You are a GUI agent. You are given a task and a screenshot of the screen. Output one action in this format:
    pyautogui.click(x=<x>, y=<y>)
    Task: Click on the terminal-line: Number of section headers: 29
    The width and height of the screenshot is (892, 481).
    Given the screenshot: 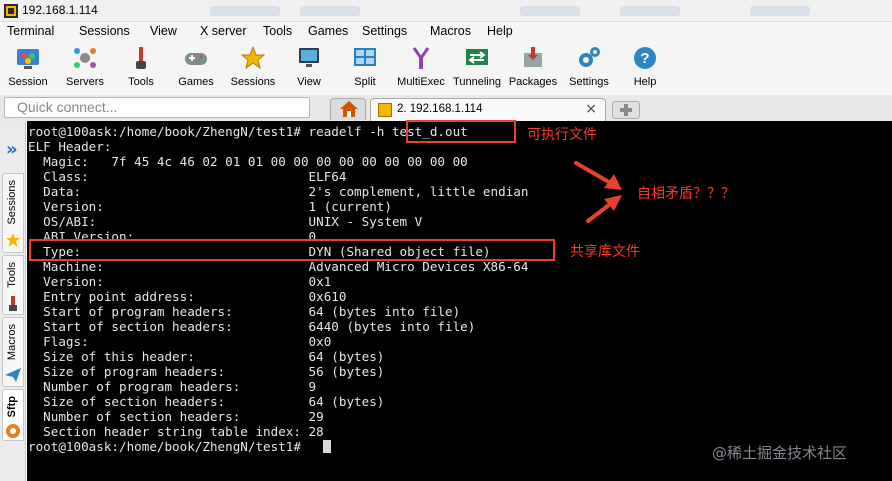 What is the action you would take?
    pyautogui.click(x=176, y=416)
    